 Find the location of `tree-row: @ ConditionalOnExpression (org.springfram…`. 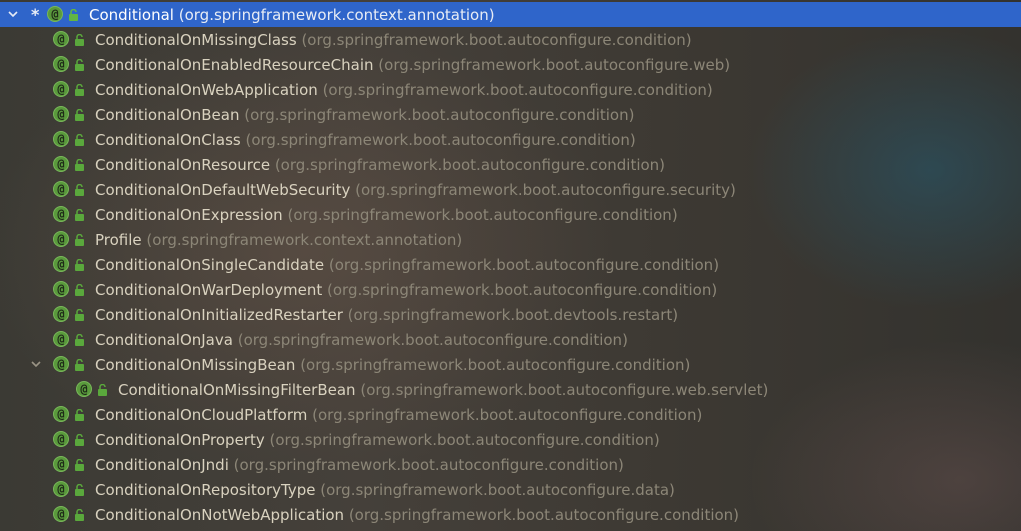

tree-row: @ ConditionalOnExpression (org.springfram… is located at coordinates (510, 214).